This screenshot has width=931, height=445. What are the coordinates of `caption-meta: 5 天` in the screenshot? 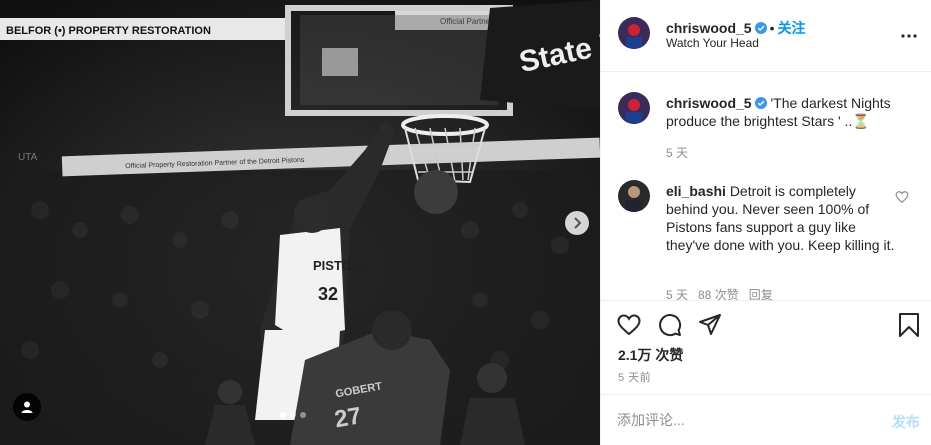 It's located at (682, 152).